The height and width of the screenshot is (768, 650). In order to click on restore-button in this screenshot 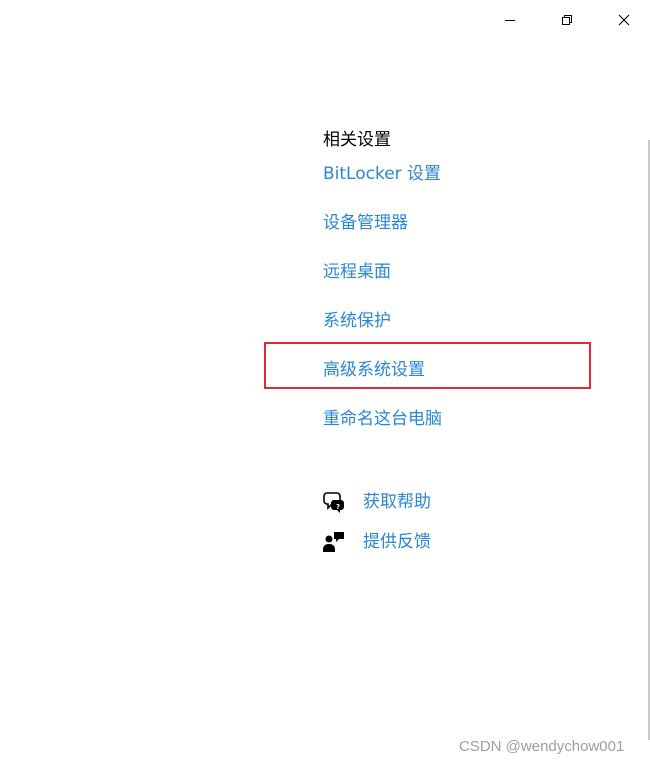, I will do `click(567, 20)`.